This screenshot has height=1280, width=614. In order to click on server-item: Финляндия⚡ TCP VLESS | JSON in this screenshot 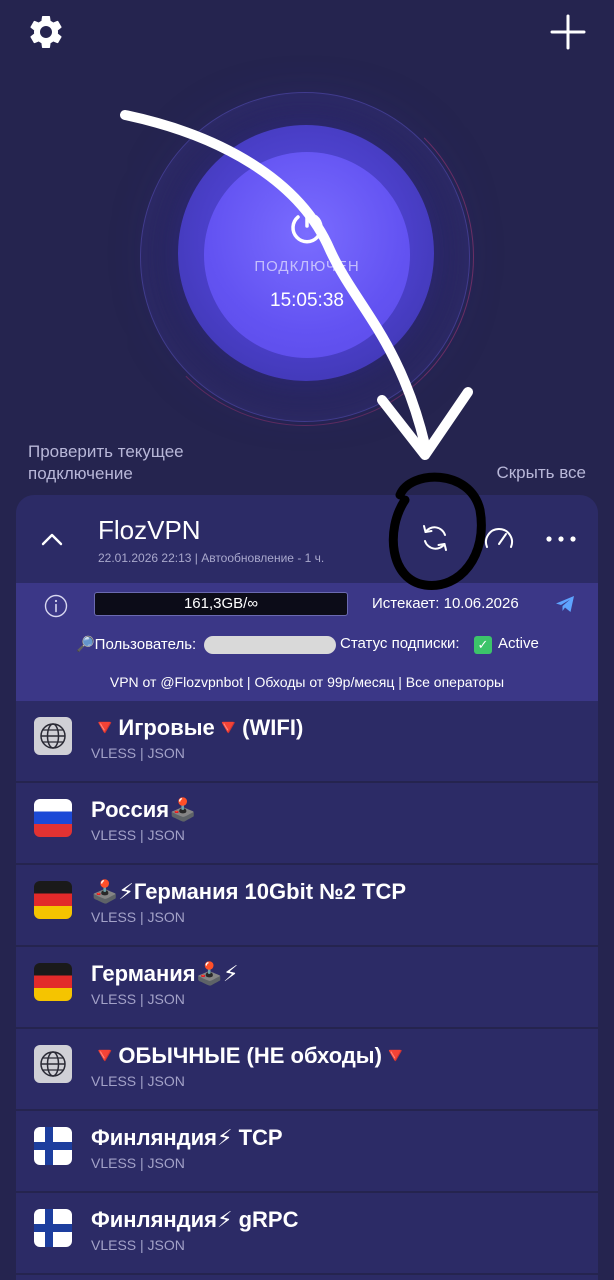, I will do `click(307, 1152)`.